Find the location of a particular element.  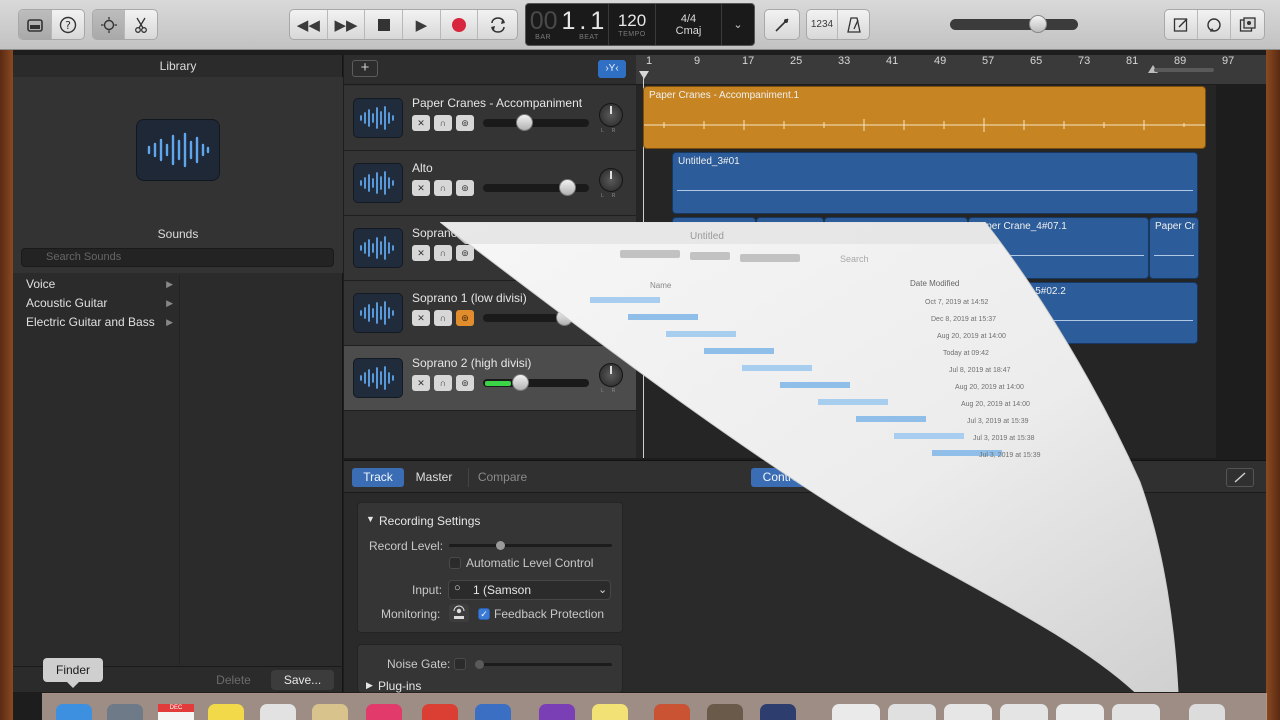

fast-forward-button: ▶▶ is located at coordinates (347, 24).